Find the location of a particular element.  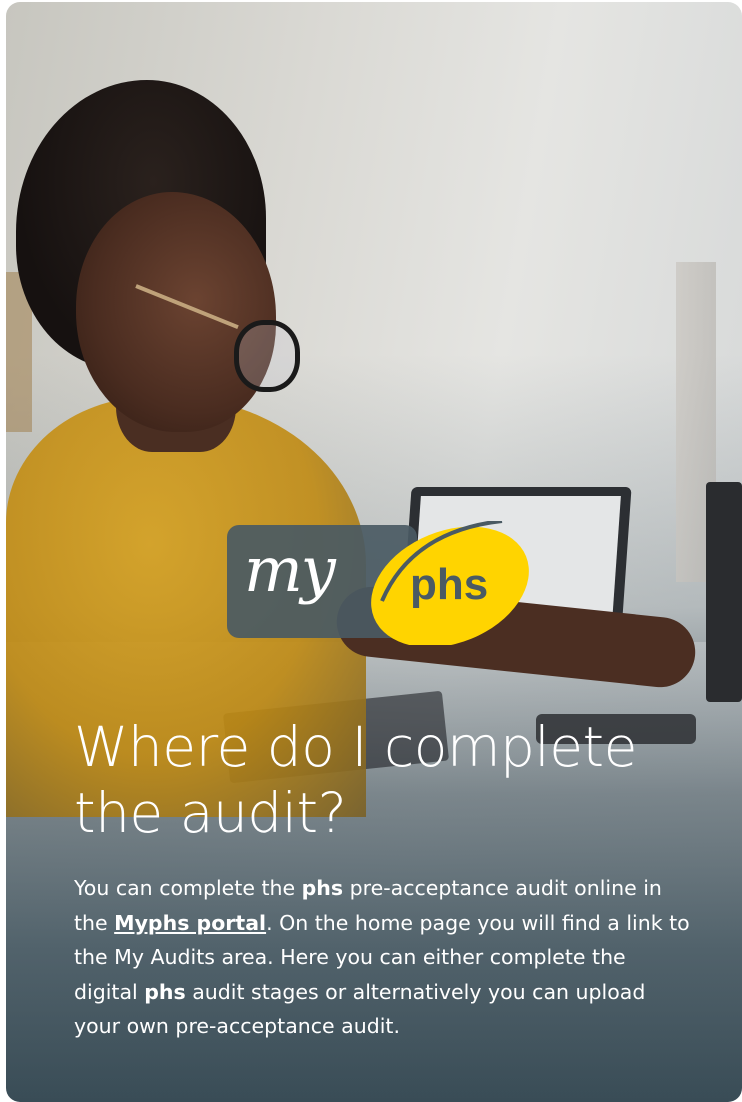

page-heading: Where do I complete the audit? is located at coordinates (355, 780).